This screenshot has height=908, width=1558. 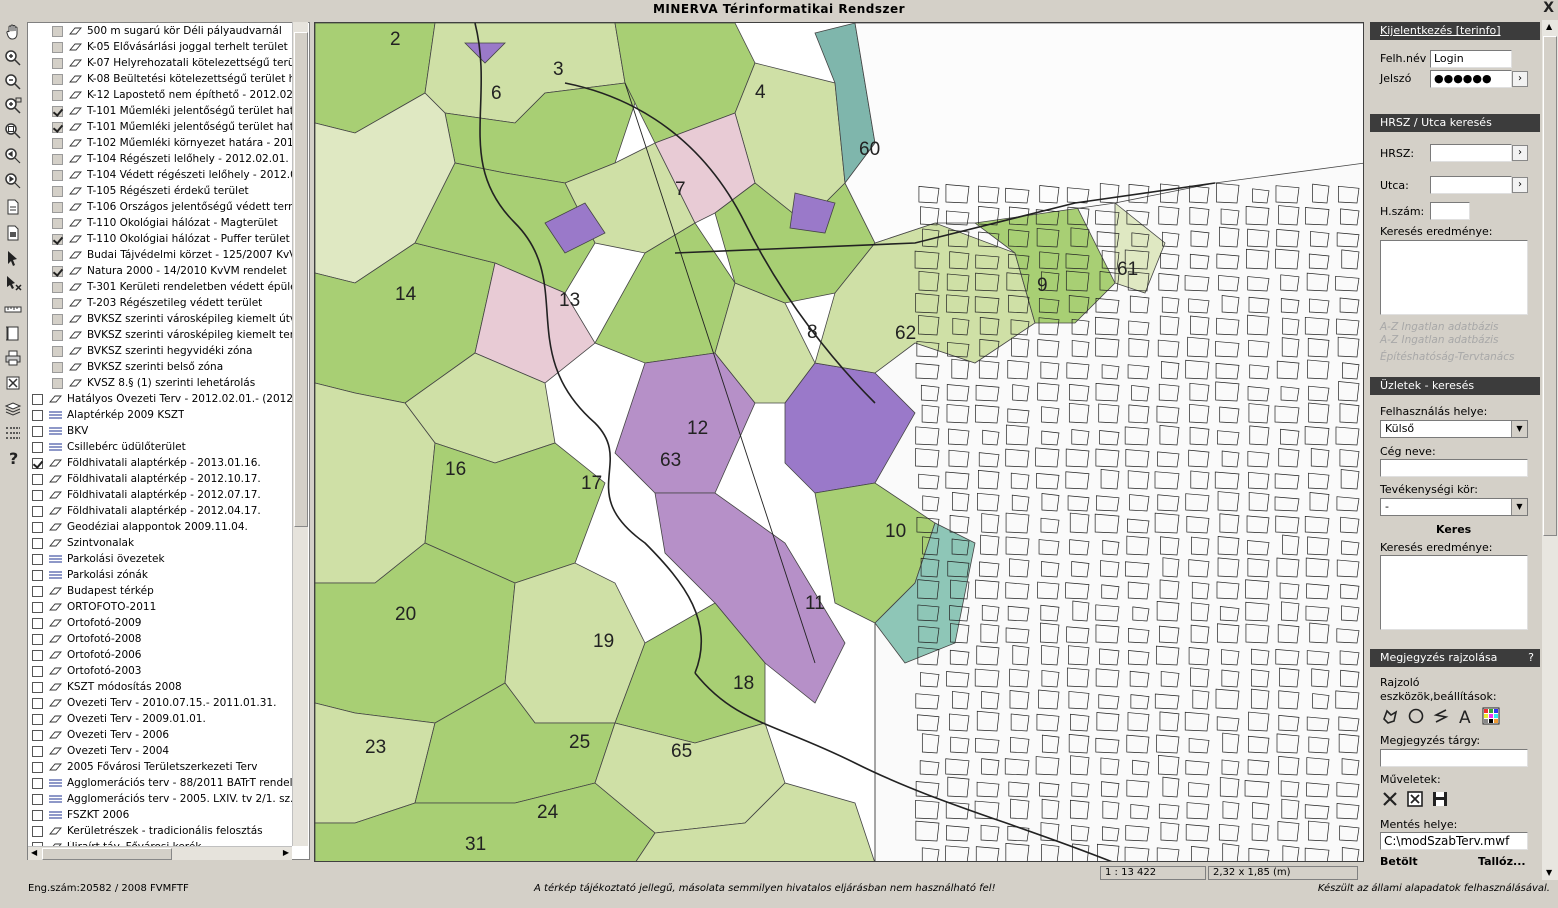 What do you see at coordinates (163, 463) in the screenshot?
I see `layer-row: Földhivatali alaptérkép - 2013.01.16.` at bounding box center [163, 463].